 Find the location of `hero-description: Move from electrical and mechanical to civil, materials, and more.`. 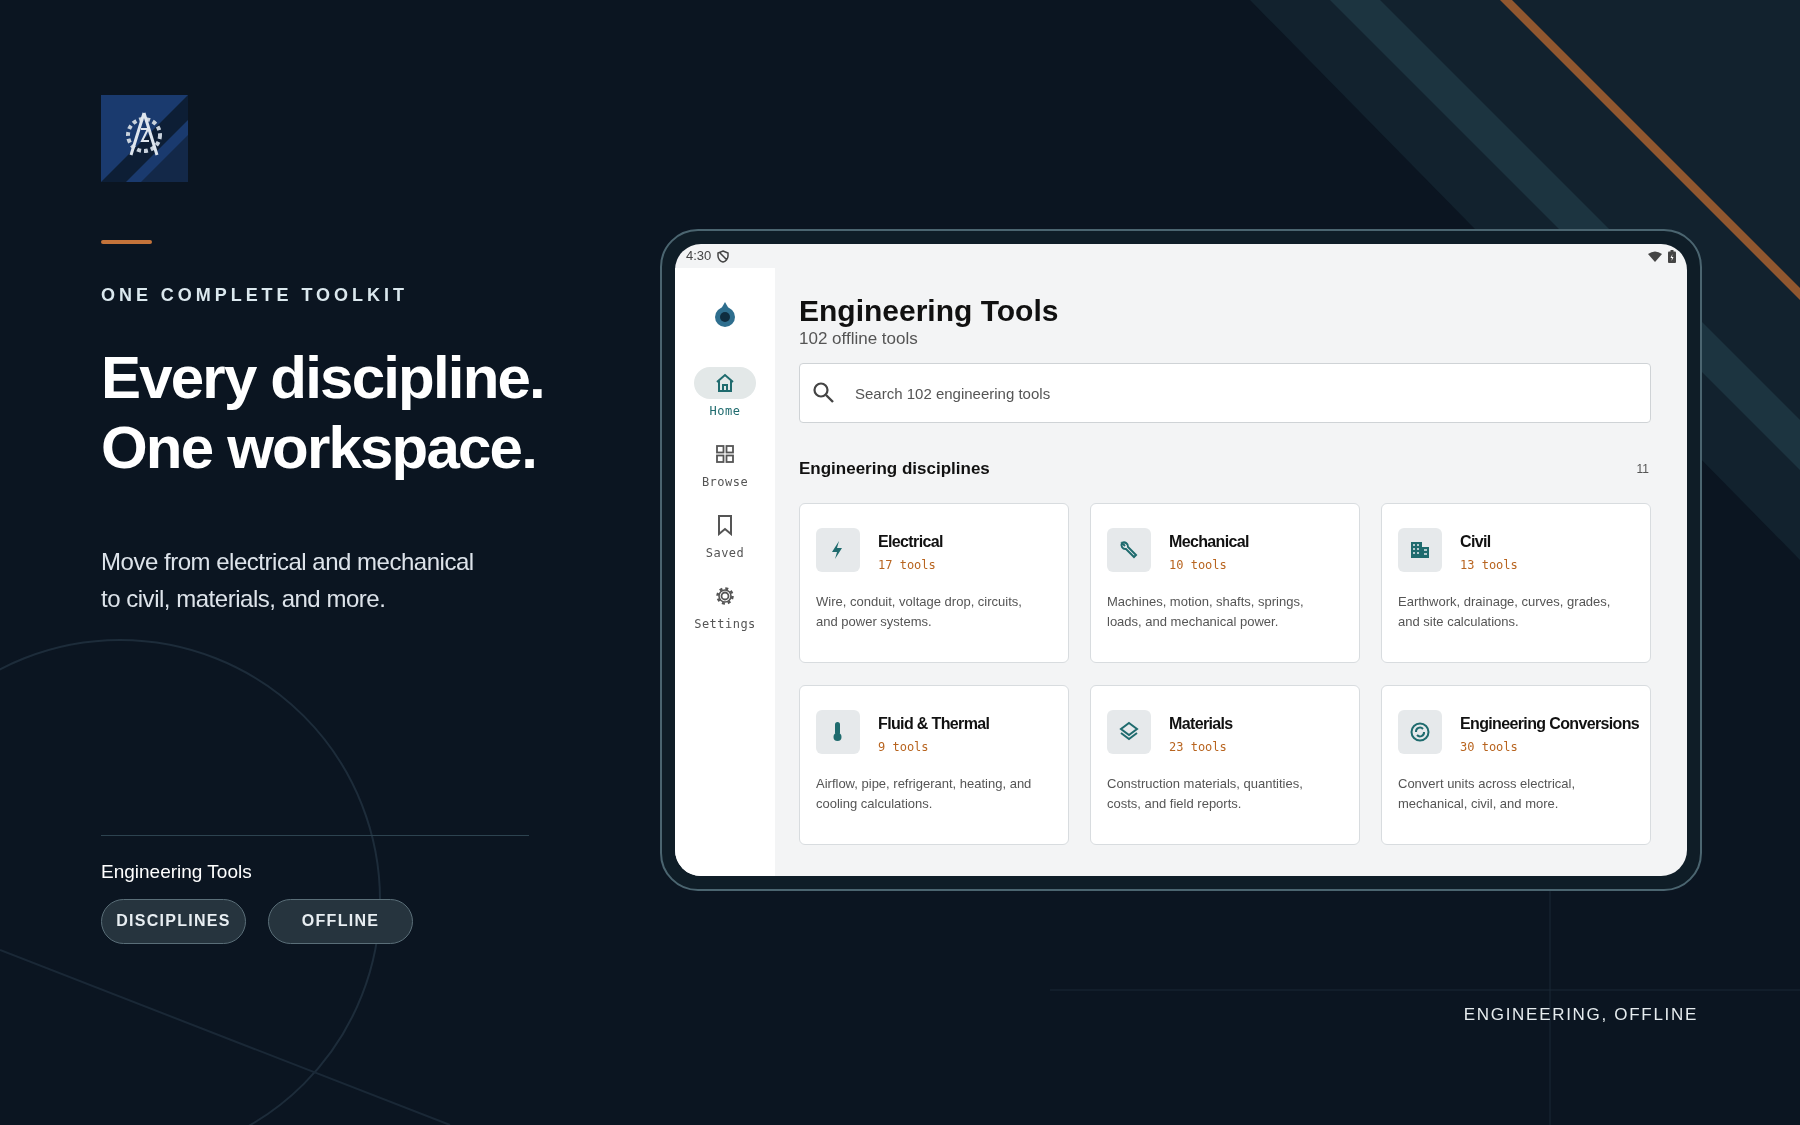

hero-description: Move from electrical and mechanical to civil, materials, and more. is located at coordinates (288, 580).